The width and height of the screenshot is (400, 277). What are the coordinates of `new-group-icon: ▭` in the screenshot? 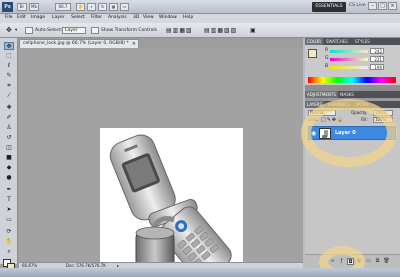 It's located at (368, 261).